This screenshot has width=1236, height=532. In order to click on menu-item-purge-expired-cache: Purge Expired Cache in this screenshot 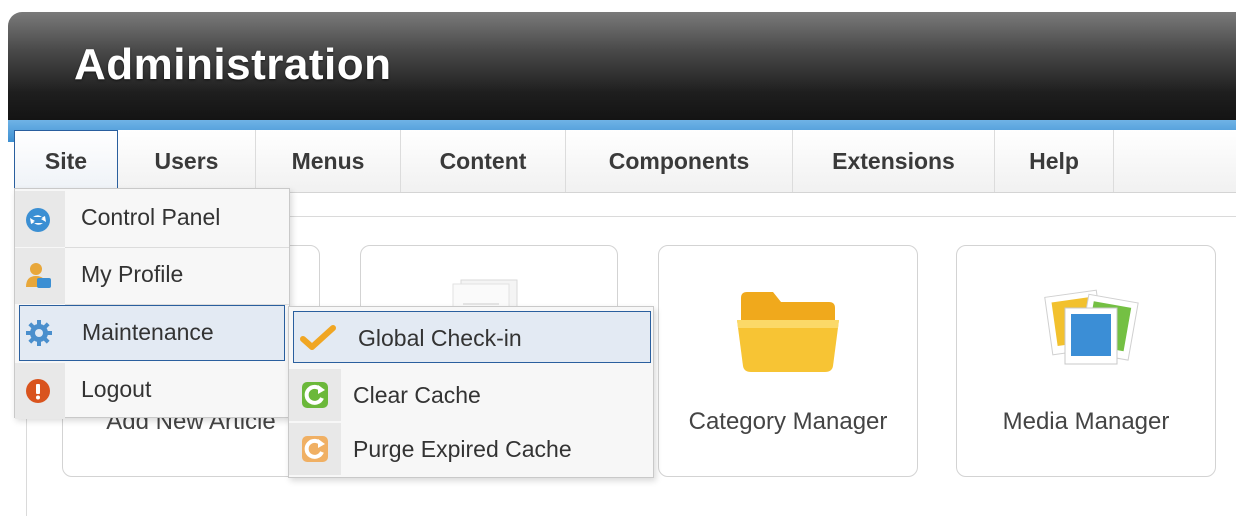, I will do `click(471, 449)`.